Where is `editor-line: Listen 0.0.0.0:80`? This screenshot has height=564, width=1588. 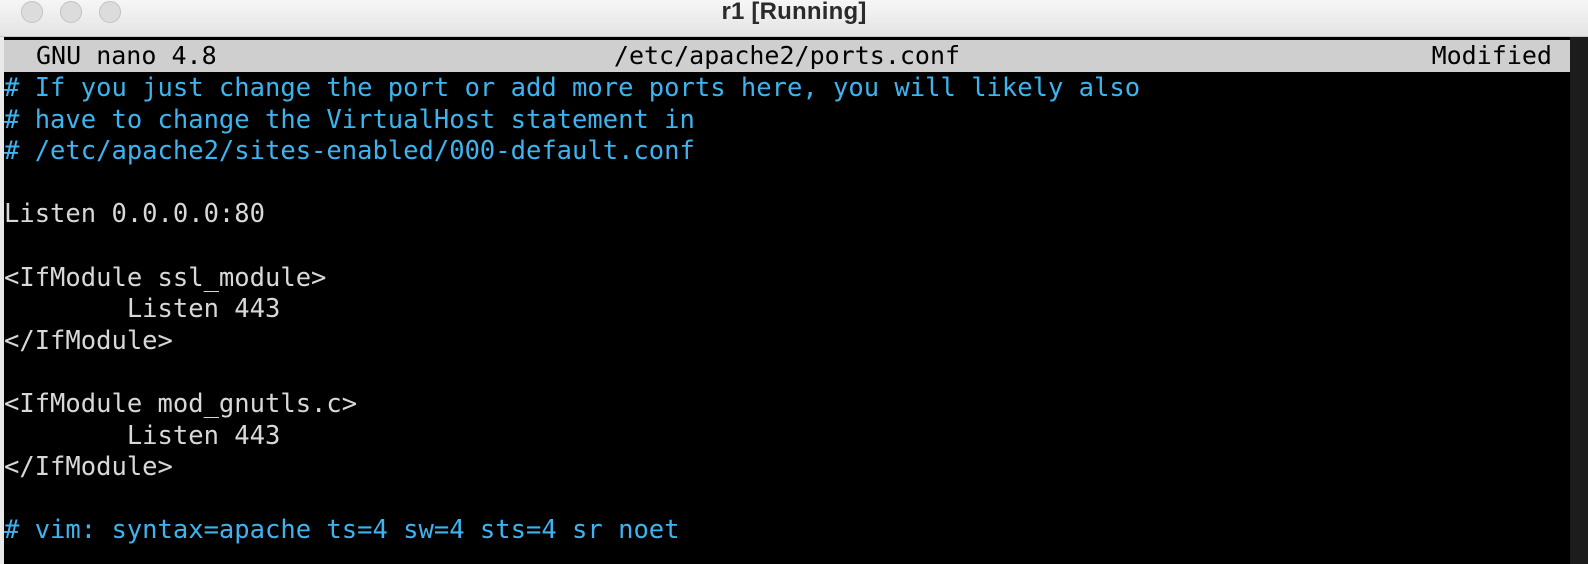 editor-line: Listen 0.0.0.0:80 is located at coordinates (134, 215).